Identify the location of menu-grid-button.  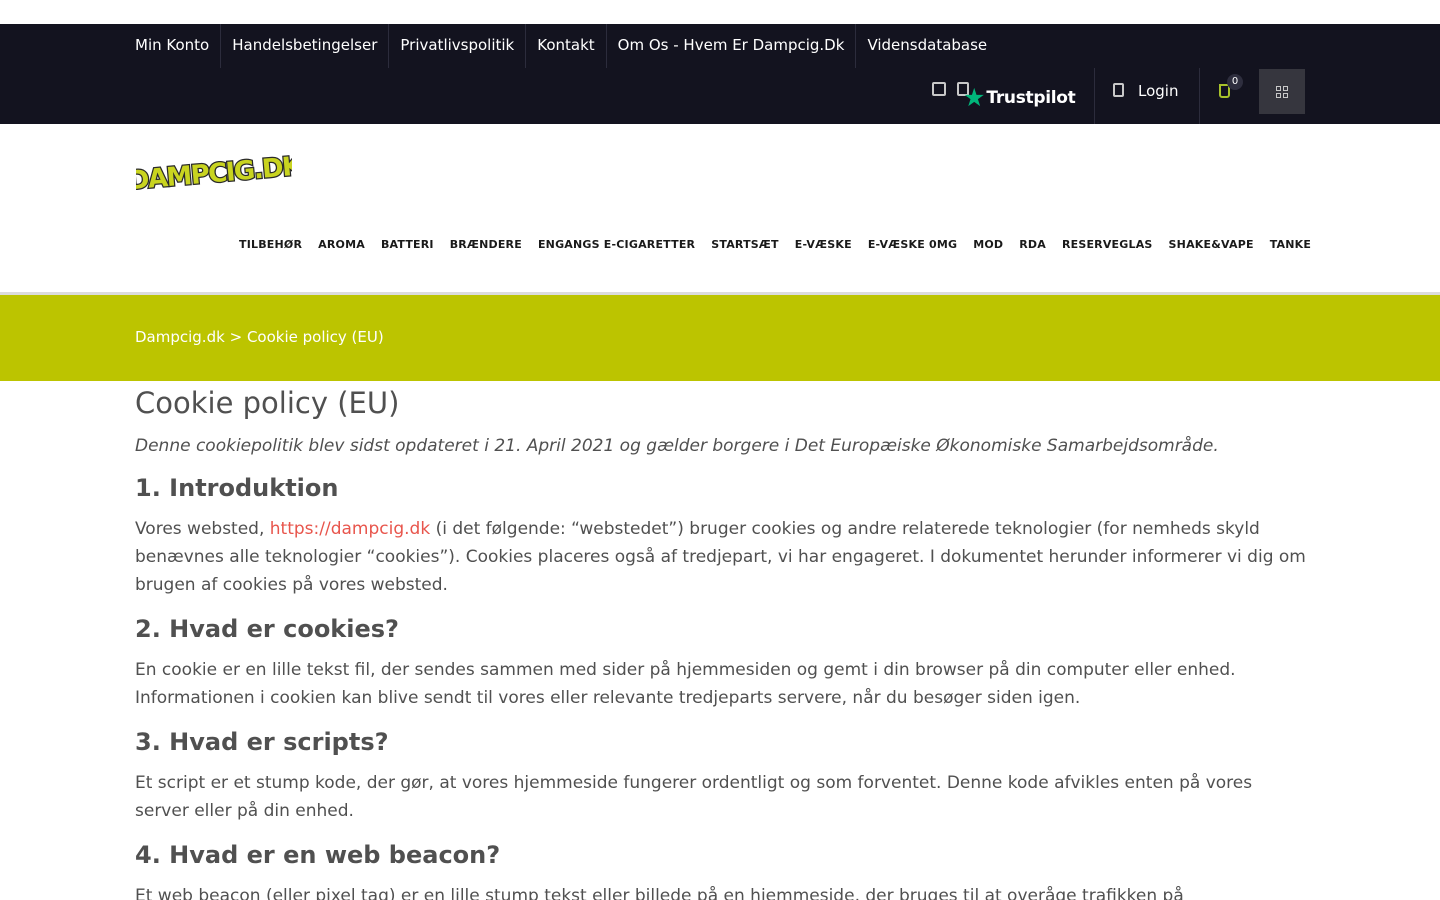
(1282, 91).